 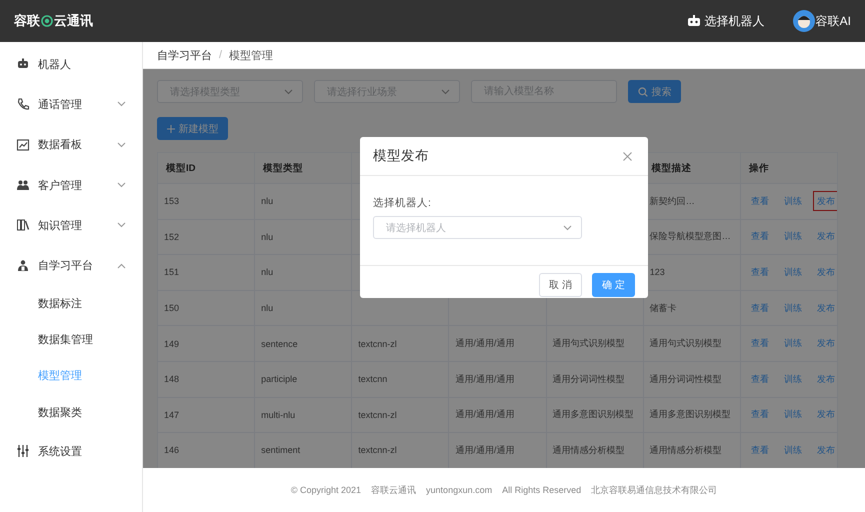 What do you see at coordinates (71, 412) in the screenshot?
I see `sidebar-subitem: 数据聚类` at bounding box center [71, 412].